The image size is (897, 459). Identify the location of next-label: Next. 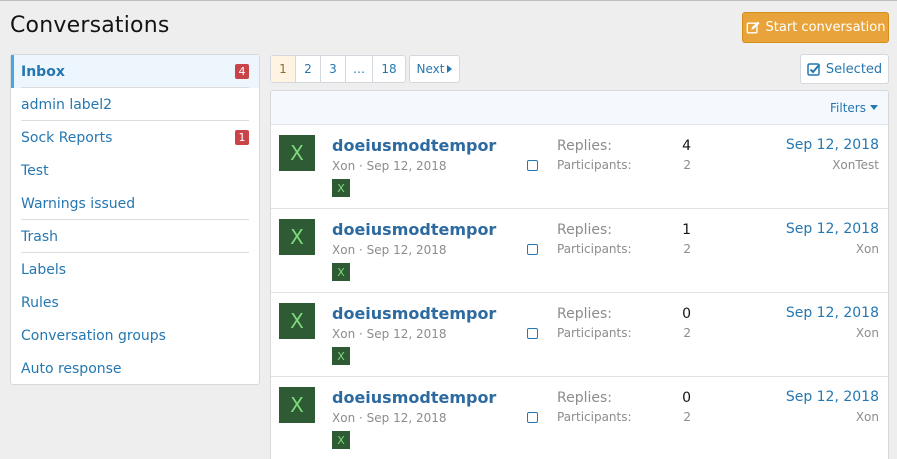
(430, 69).